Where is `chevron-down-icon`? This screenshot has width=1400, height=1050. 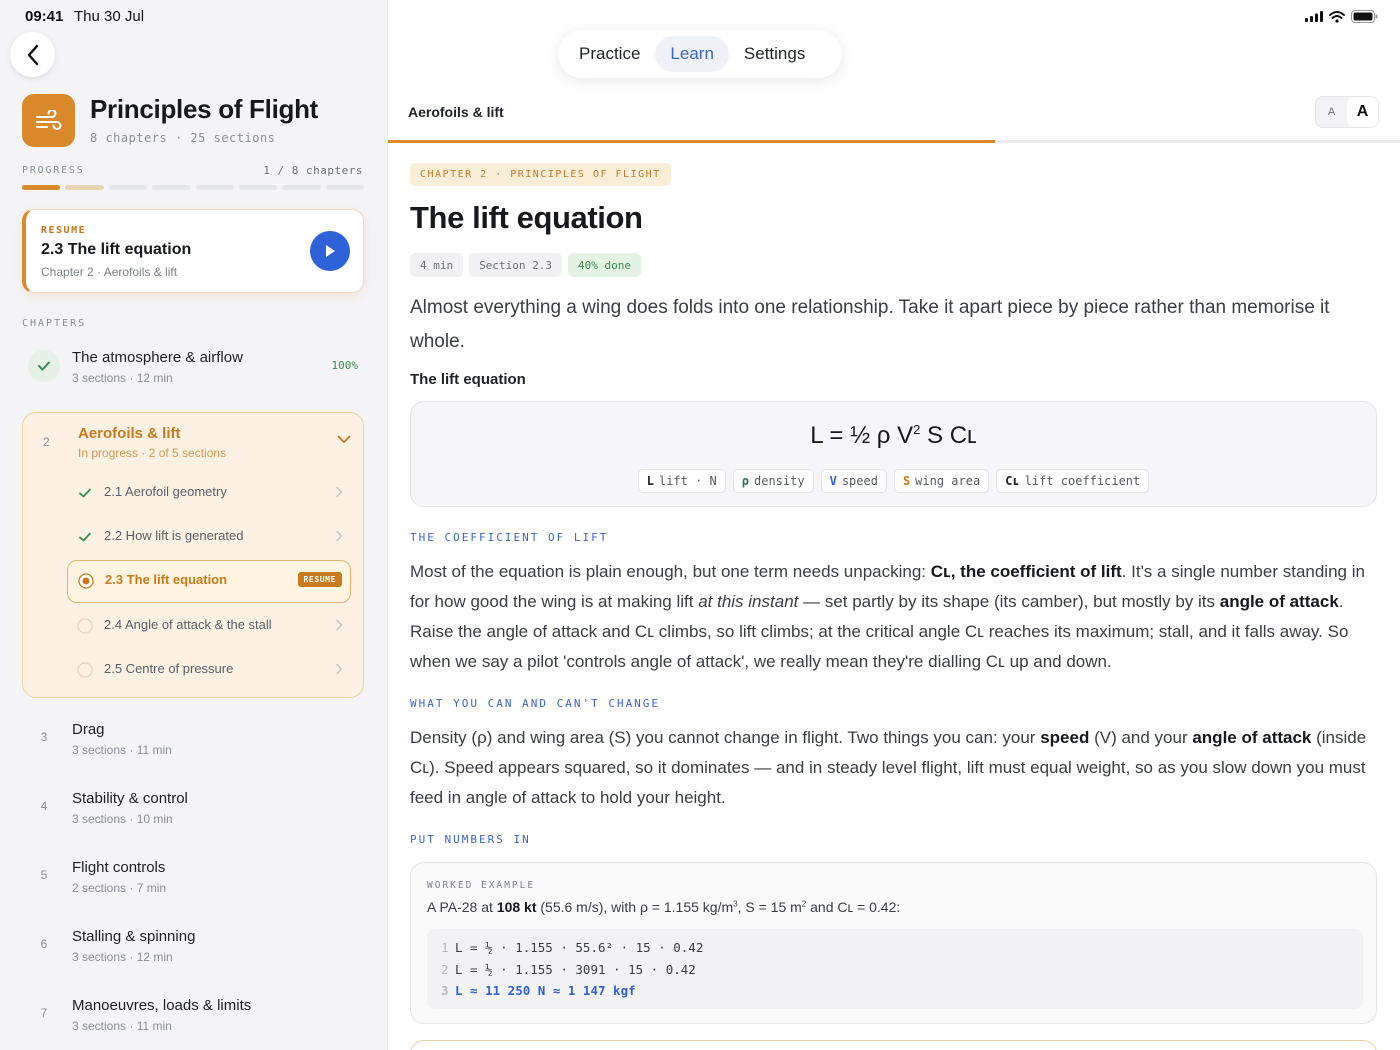 chevron-down-icon is located at coordinates (344, 439).